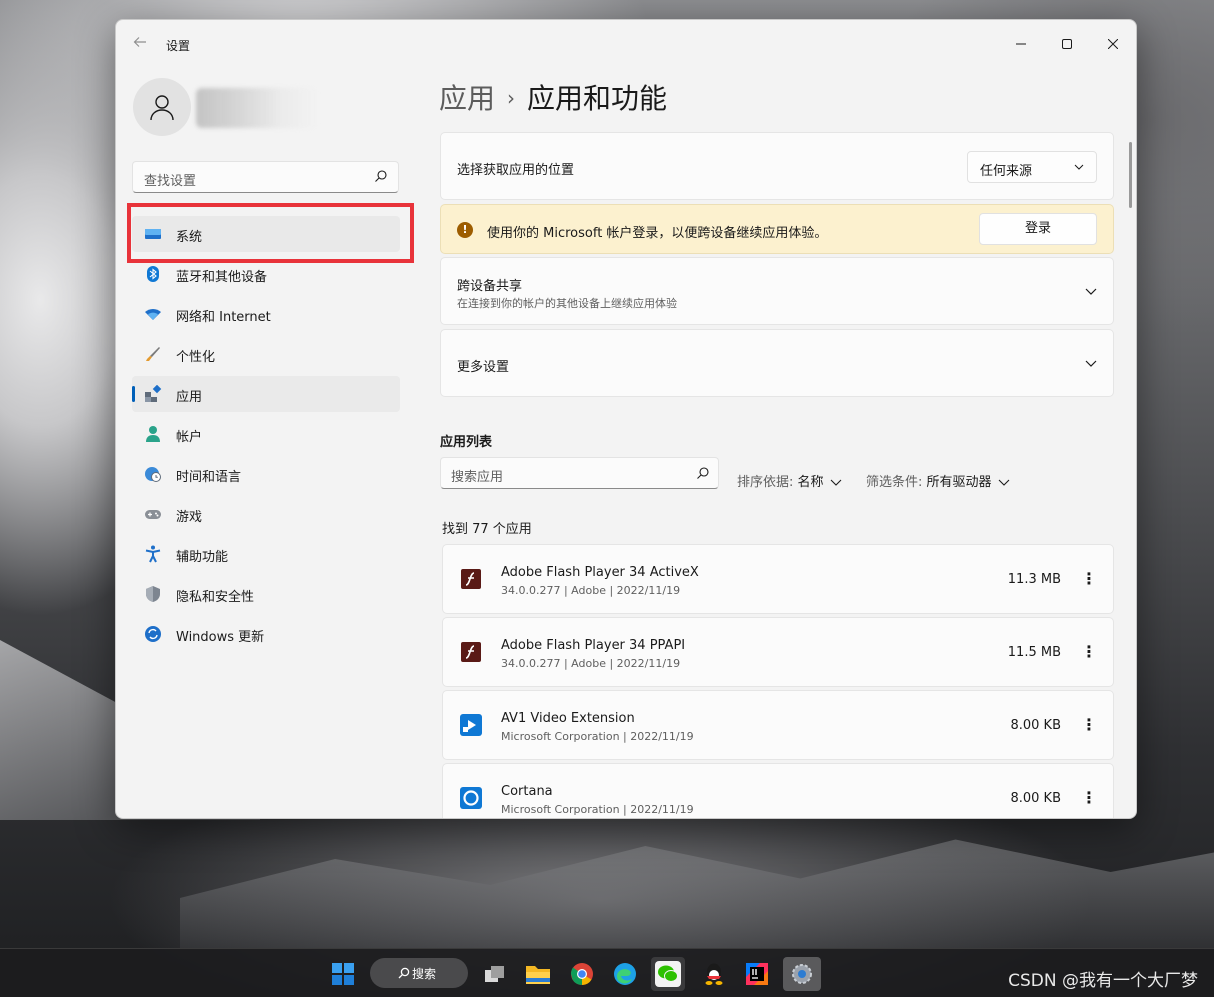  I want to click on chrome-button, so click(582, 974).